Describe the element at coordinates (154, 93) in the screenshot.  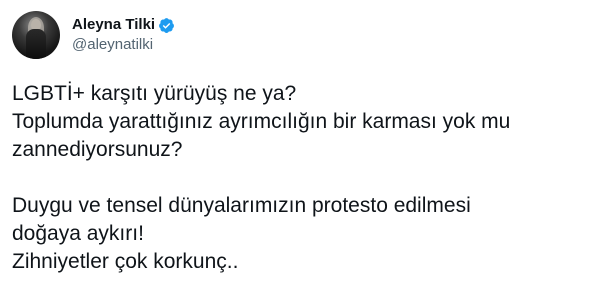
I see `tweet-text-line: LGBTİ+ karşıtı yürüyüş ne ya?` at that location.